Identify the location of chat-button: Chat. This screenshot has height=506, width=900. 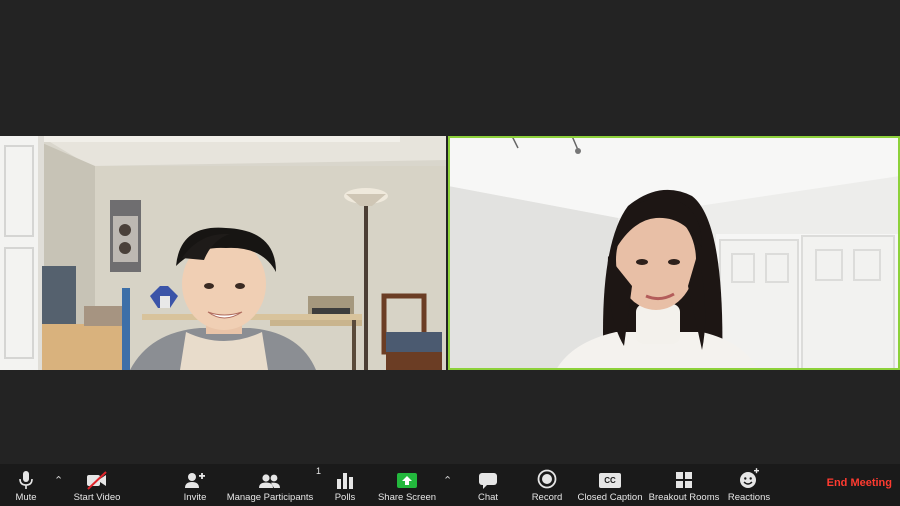
(488, 485).